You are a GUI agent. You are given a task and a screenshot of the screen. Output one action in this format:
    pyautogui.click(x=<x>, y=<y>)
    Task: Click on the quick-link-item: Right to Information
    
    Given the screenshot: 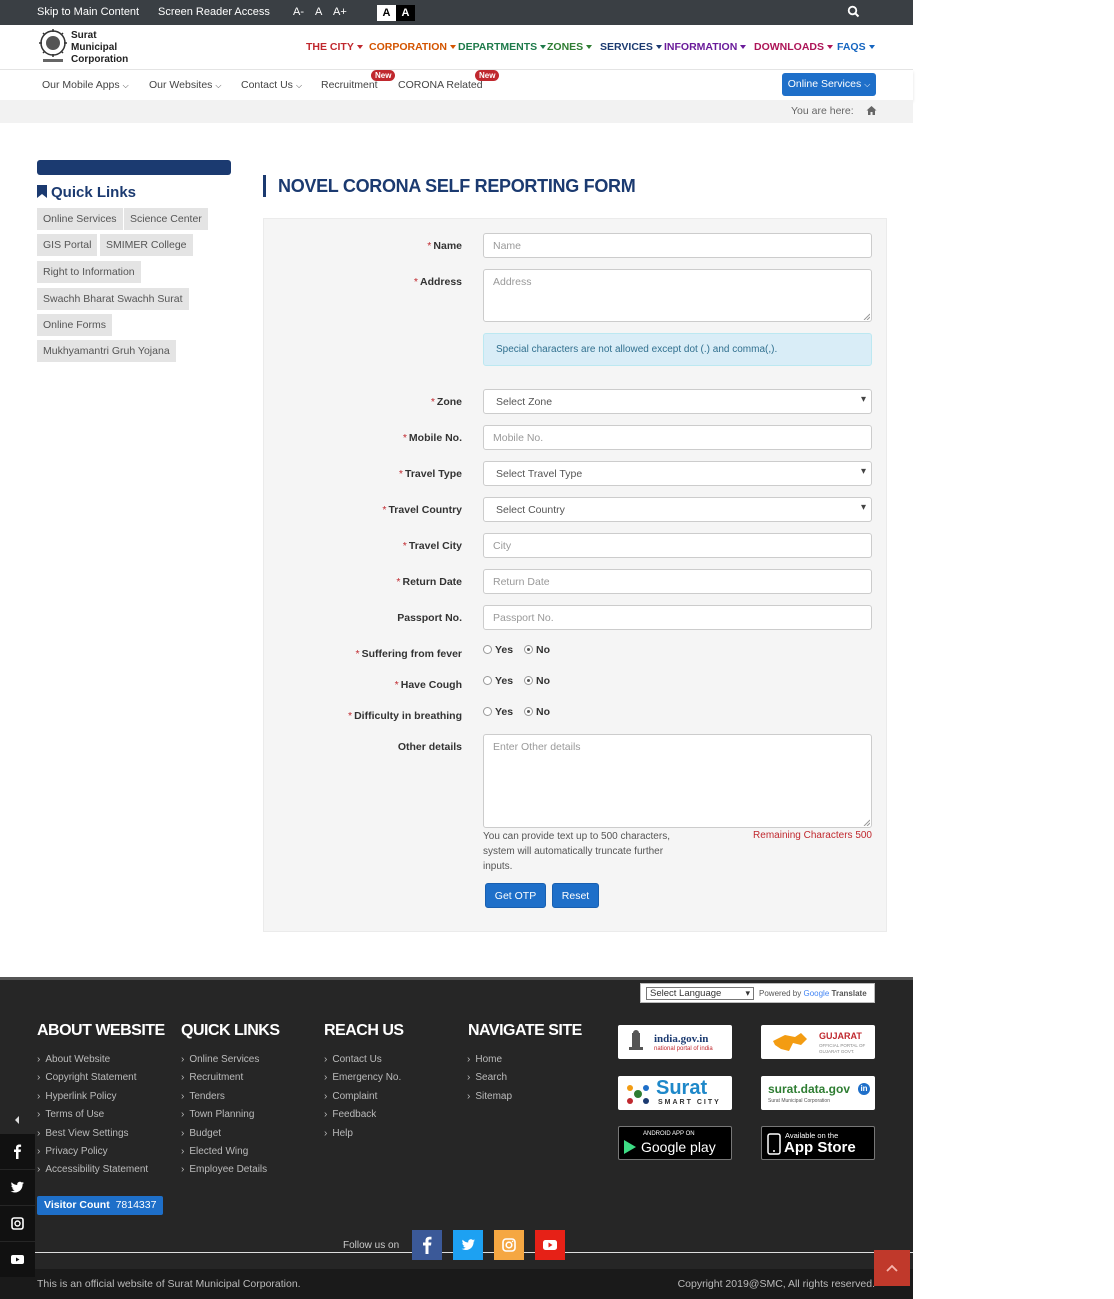 What is the action you would take?
    pyautogui.click(x=89, y=272)
    